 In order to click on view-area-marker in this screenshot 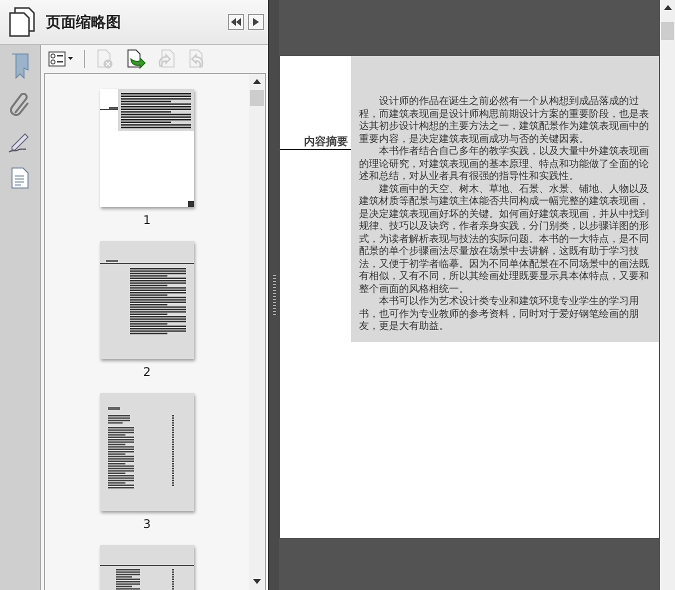, I will do `click(191, 204)`.